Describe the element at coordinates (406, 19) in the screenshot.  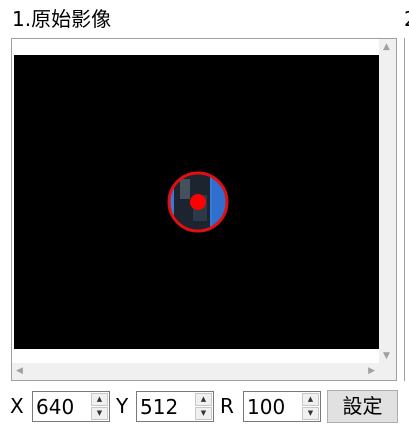
I see `next-panel-title-fragment: 2` at that location.